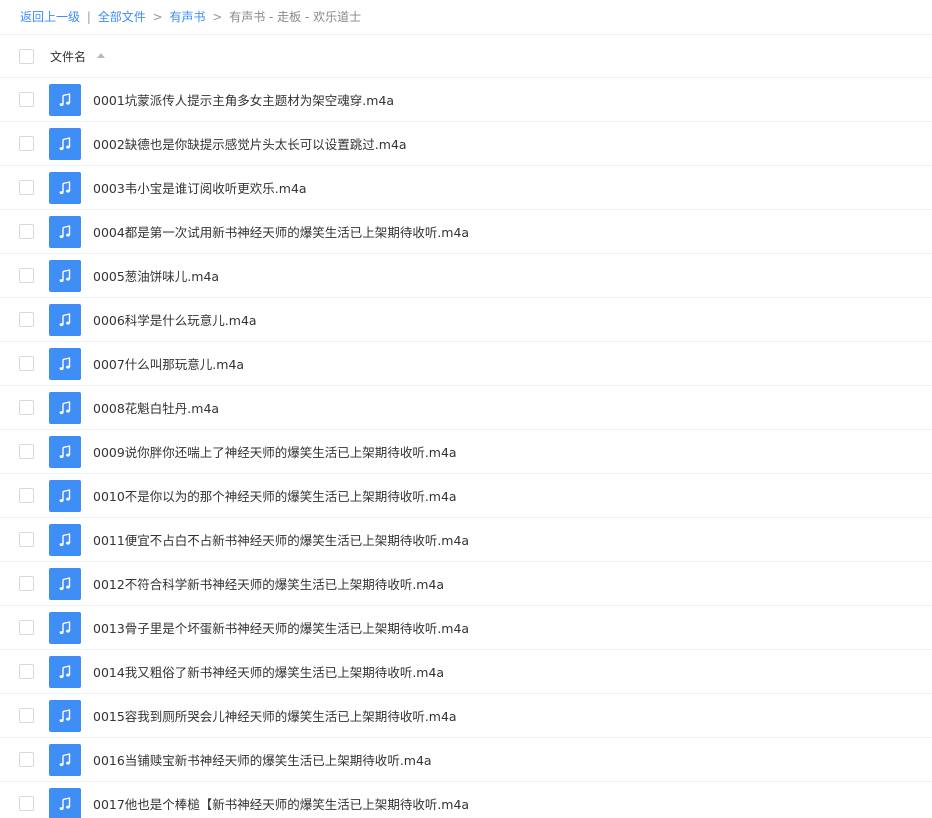 Image resolution: width=932 pixels, height=818 pixels. I want to click on file-name-link: 0005葱油饼味儿.m4a, so click(156, 275).